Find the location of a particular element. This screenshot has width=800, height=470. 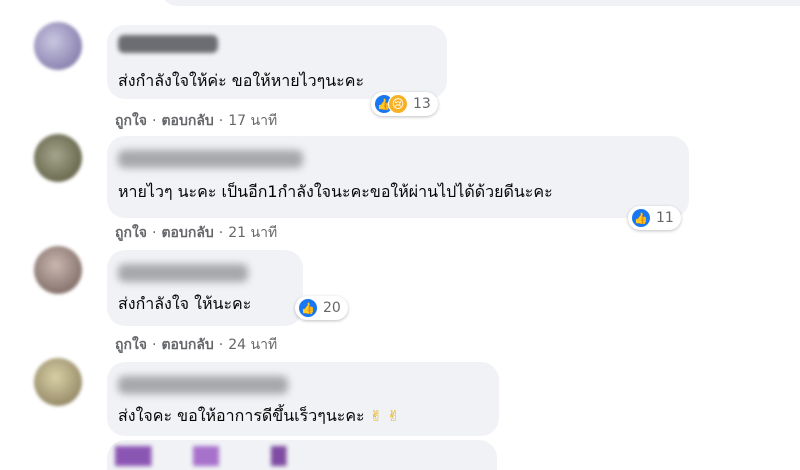

reaction-summary: 👍 20 is located at coordinates (321, 308).